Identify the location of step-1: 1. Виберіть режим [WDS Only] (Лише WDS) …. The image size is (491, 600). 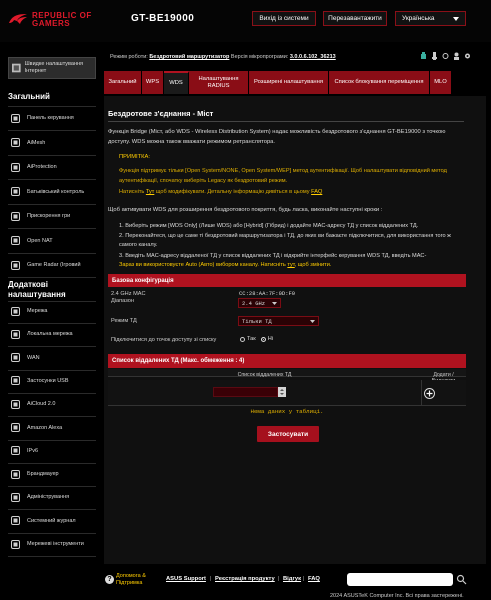
(269, 226).